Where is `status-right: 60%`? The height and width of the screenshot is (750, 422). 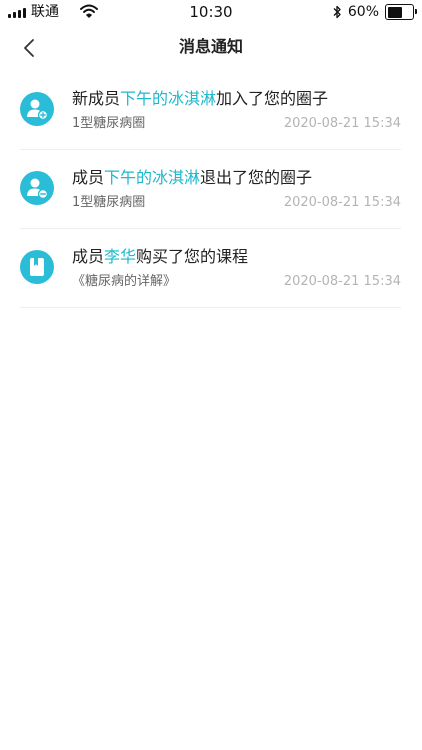 status-right: 60% is located at coordinates (374, 12).